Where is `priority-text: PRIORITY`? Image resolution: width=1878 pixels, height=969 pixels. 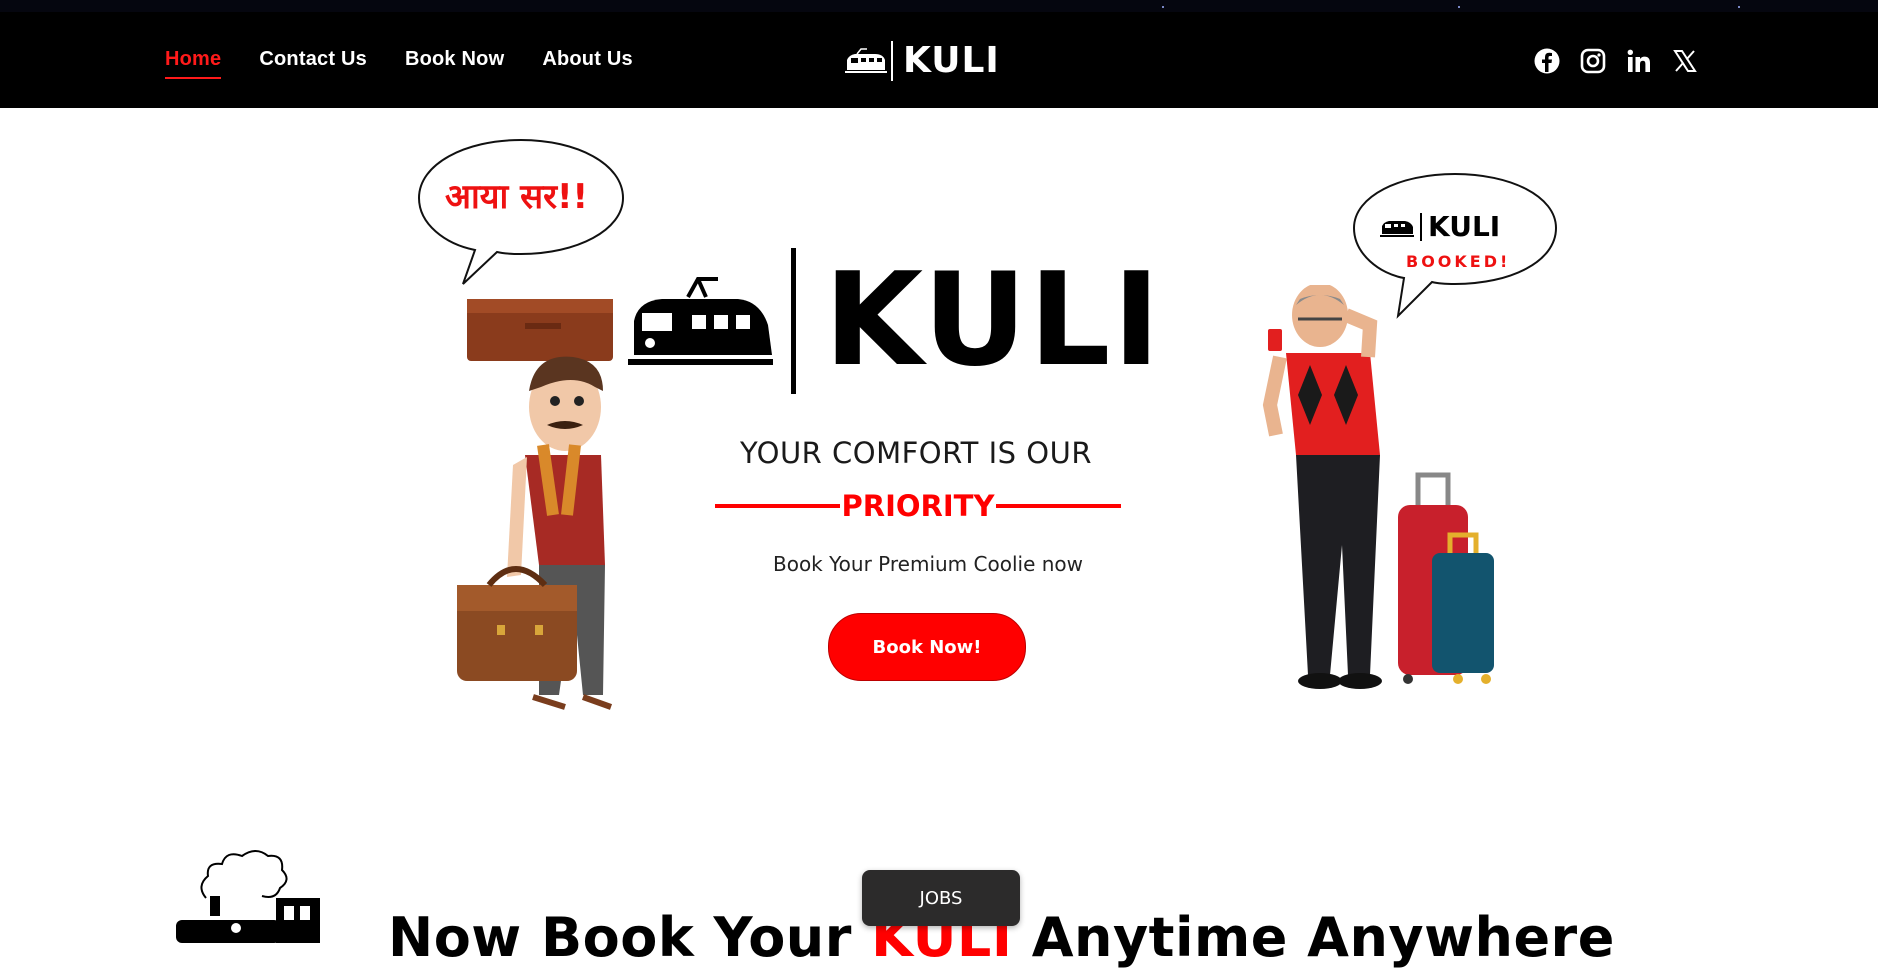
priority-text: PRIORITY is located at coordinates (918, 506).